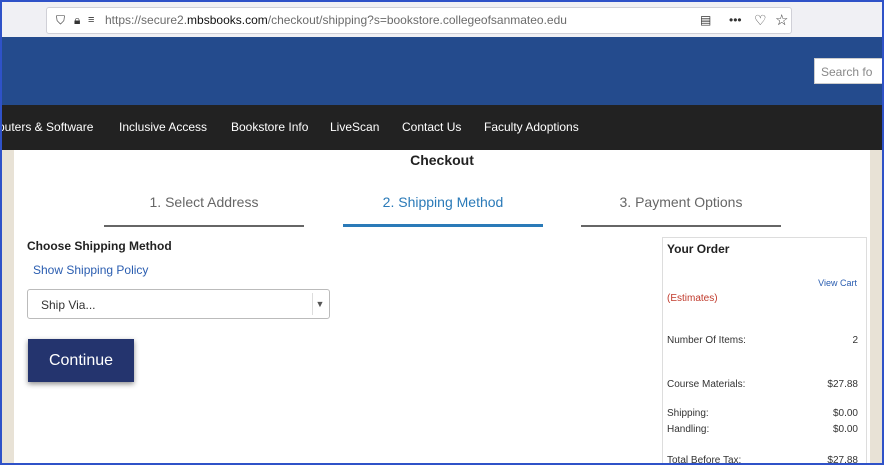 The height and width of the screenshot is (465, 884). I want to click on shield-icon: ⛉, so click(60, 20).